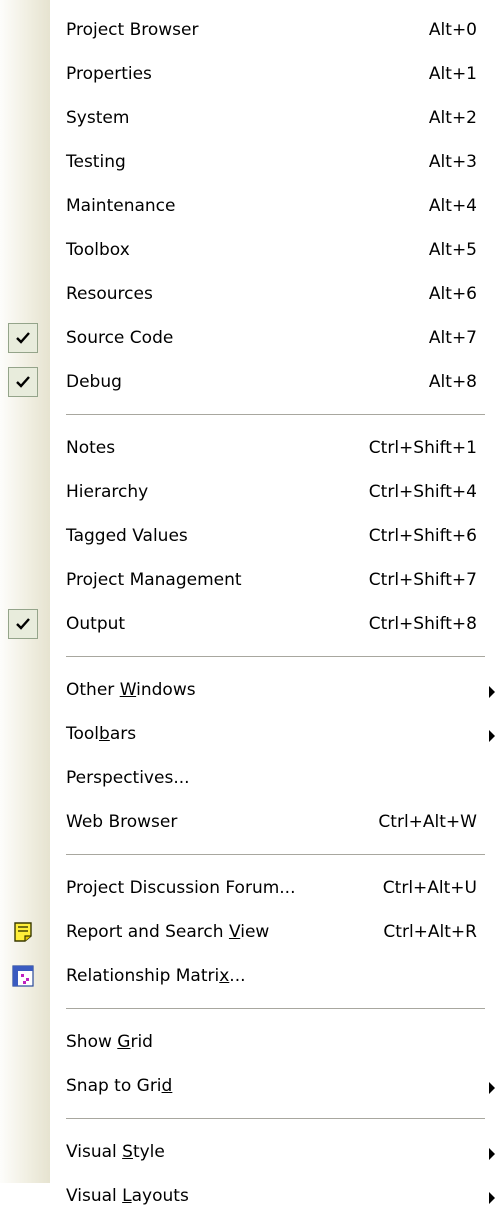 The height and width of the screenshot is (1219, 495). What do you see at coordinates (247, 581) in the screenshot?
I see `menu-item-project-management: Project Management Ctrl+Shift+7` at bounding box center [247, 581].